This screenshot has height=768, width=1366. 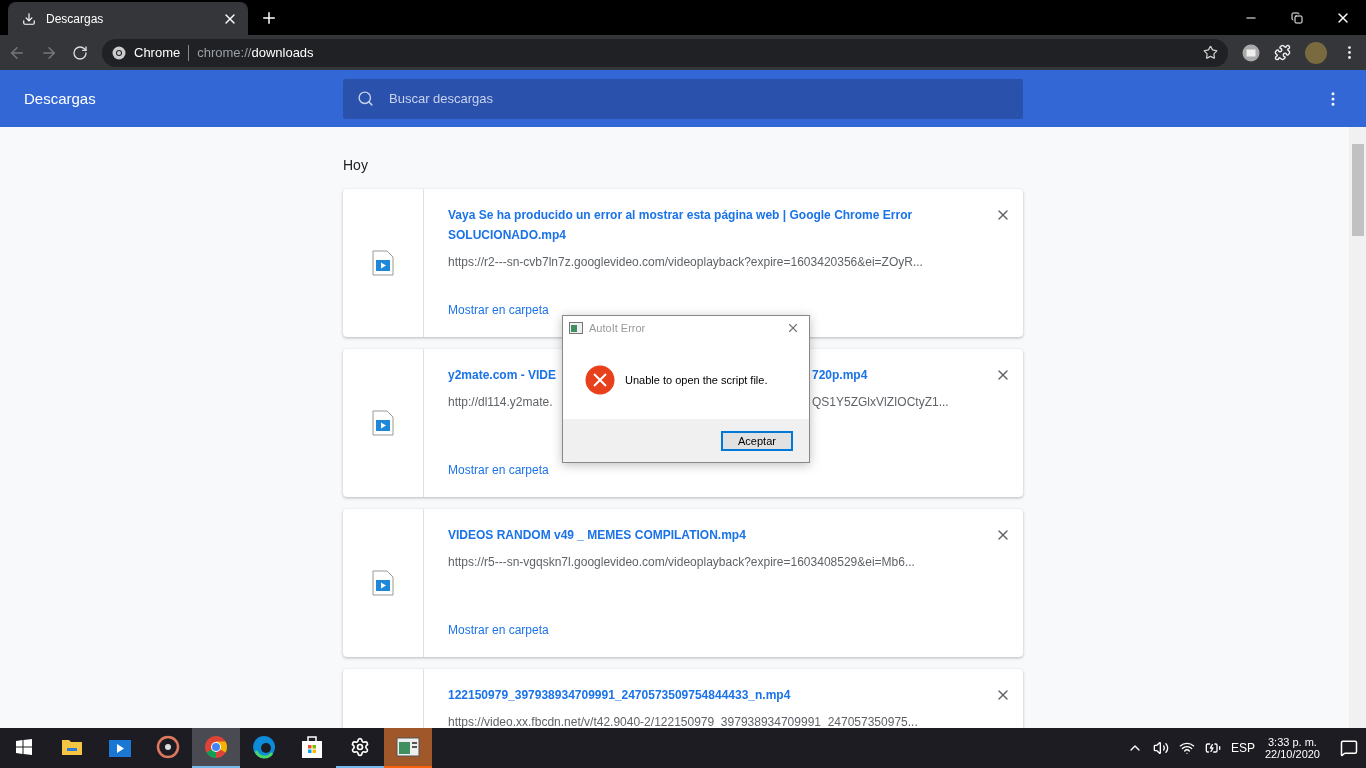 I want to click on search-icon, so click(x=365, y=98).